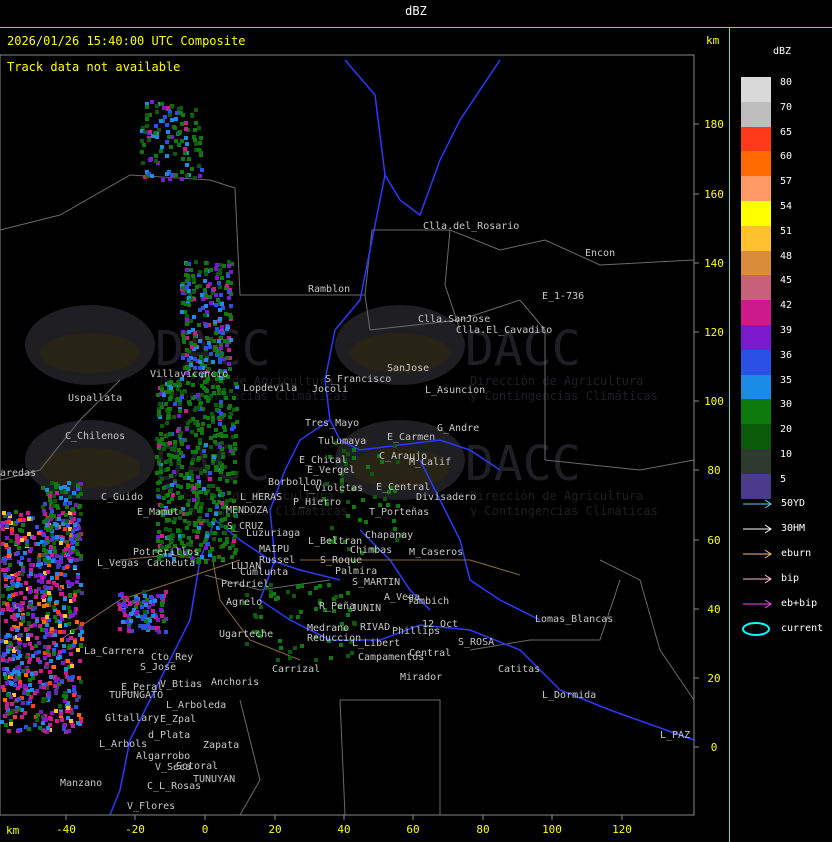 The image size is (832, 842). What do you see at coordinates (114, 651) in the screenshot?
I see `place-label: La_Carrera` at bounding box center [114, 651].